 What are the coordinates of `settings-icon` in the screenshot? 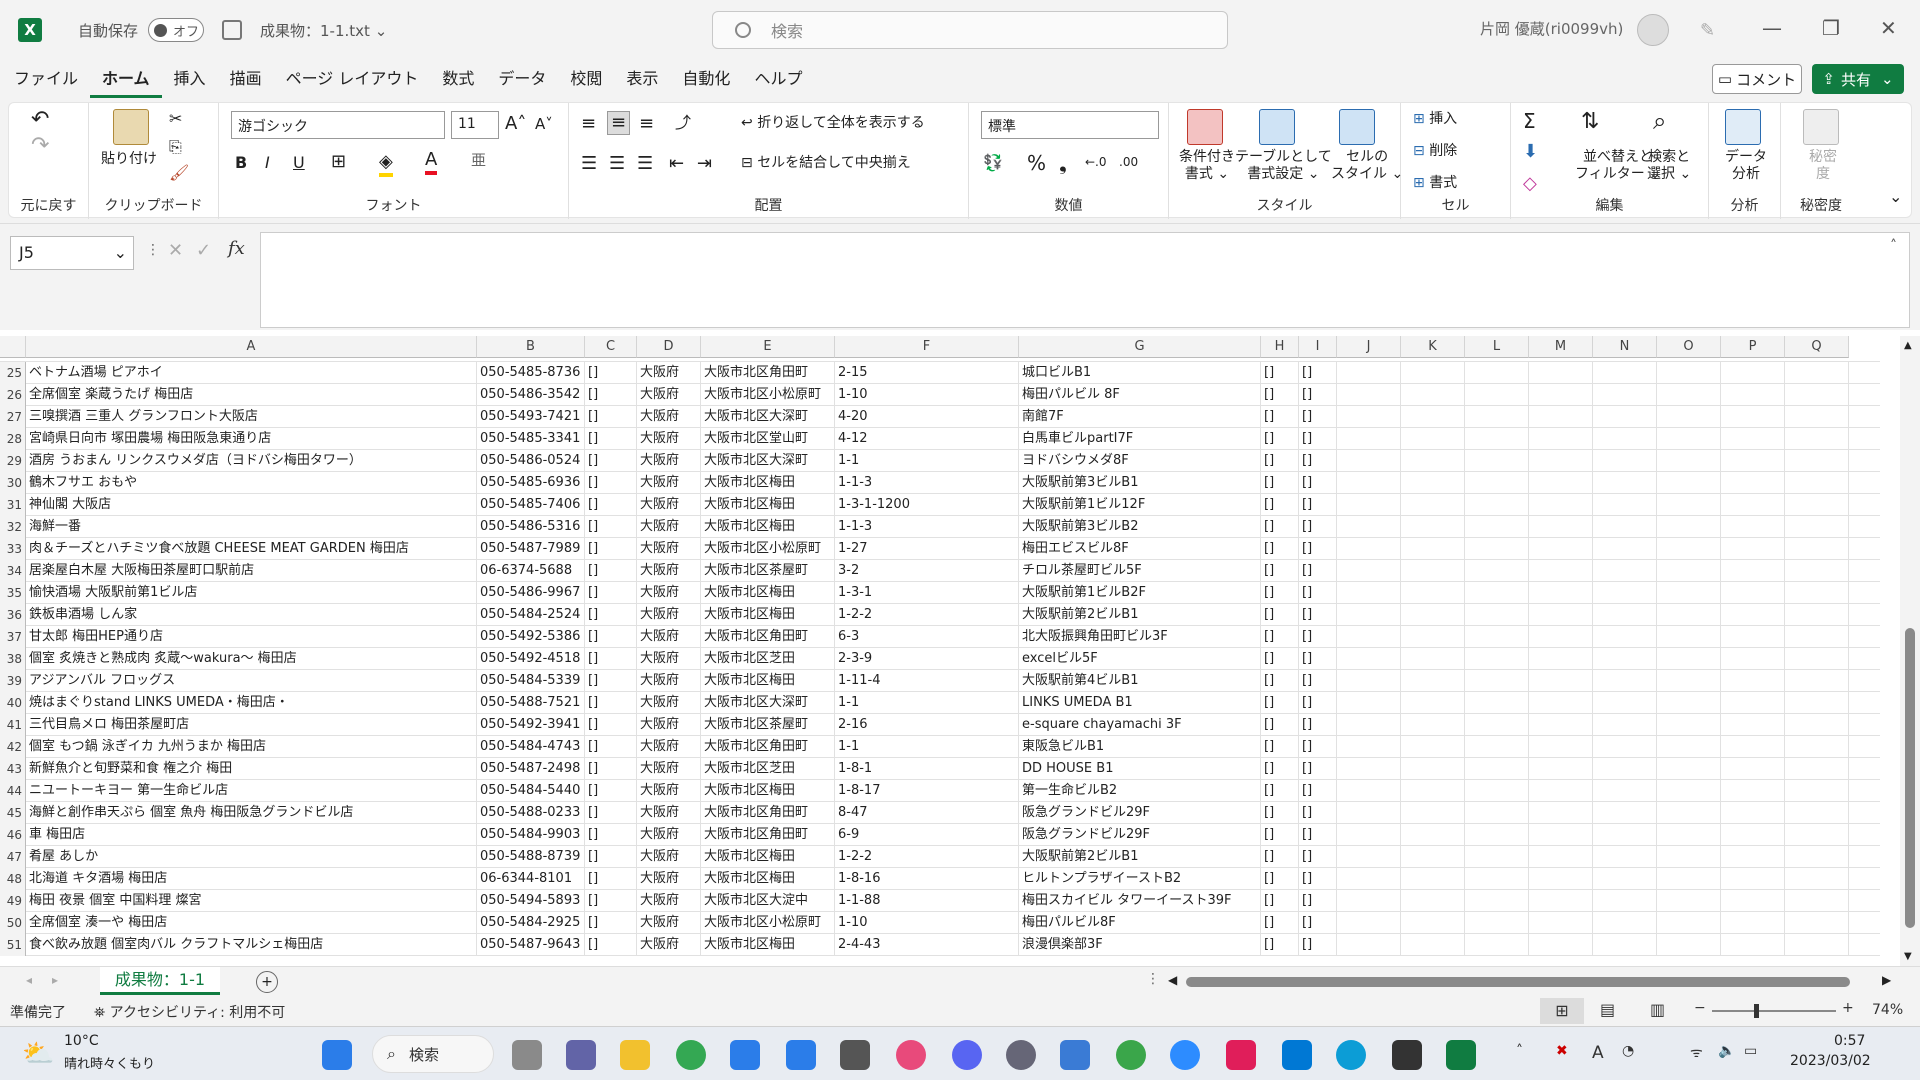 It's located at (1021, 1055).